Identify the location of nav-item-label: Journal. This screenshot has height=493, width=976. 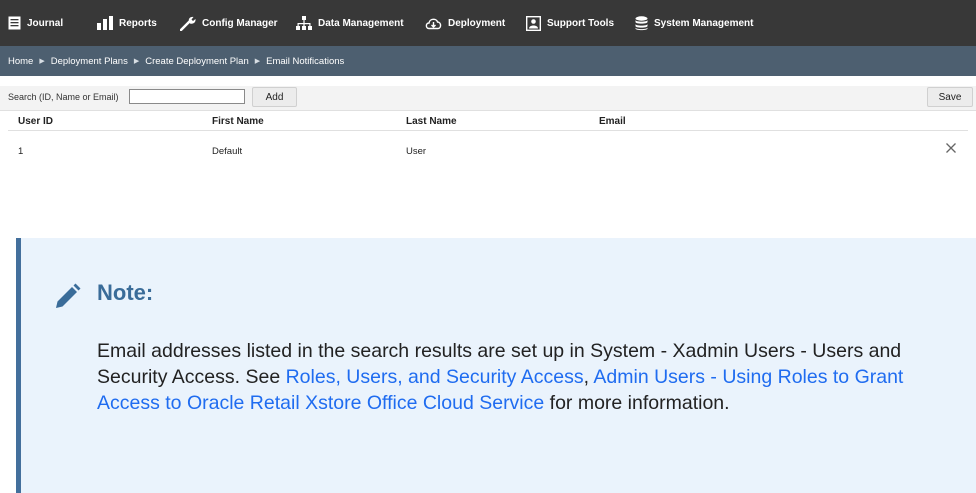
(45, 23).